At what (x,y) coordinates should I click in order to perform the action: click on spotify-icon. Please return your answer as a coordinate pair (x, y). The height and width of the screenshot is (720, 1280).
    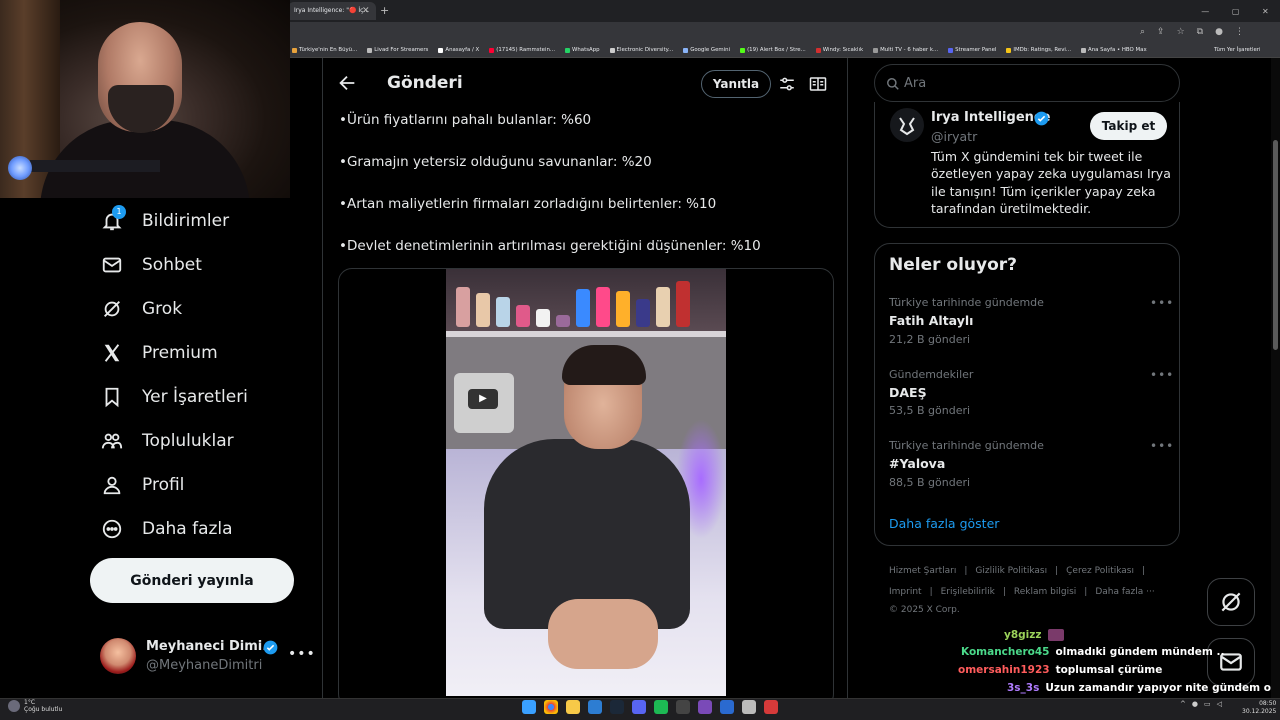
    Looking at the image, I should click on (661, 707).